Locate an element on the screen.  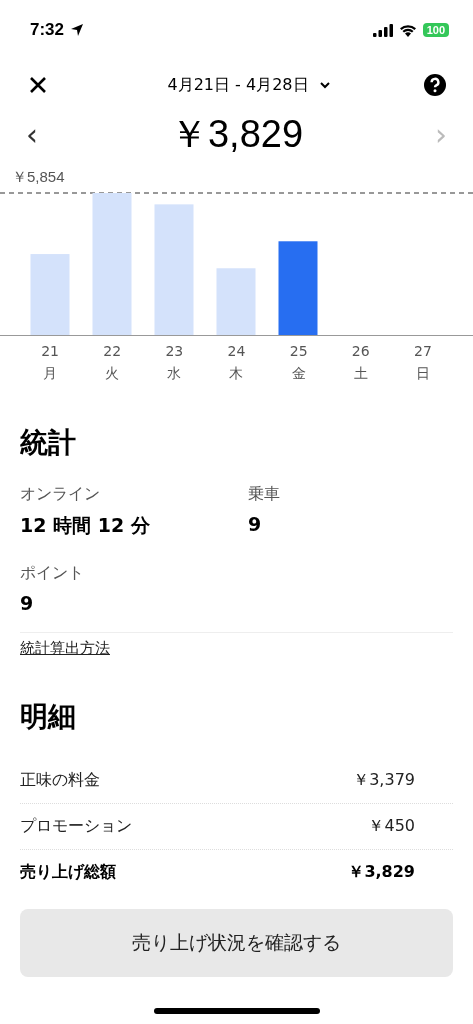
day-number: 24 is located at coordinates (236, 351).